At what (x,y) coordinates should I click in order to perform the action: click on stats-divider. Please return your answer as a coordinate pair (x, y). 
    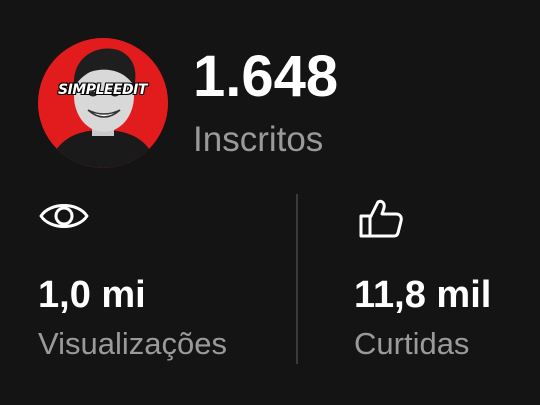
    Looking at the image, I should click on (297, 279).